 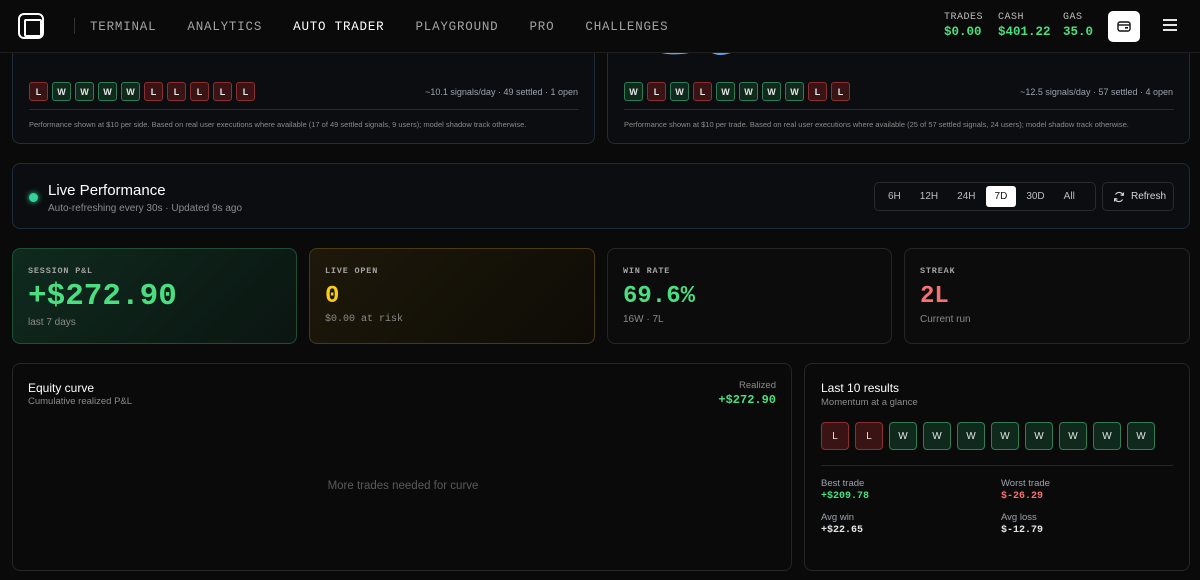 I want to click on menu-icon, so click(x=1170, y=20).